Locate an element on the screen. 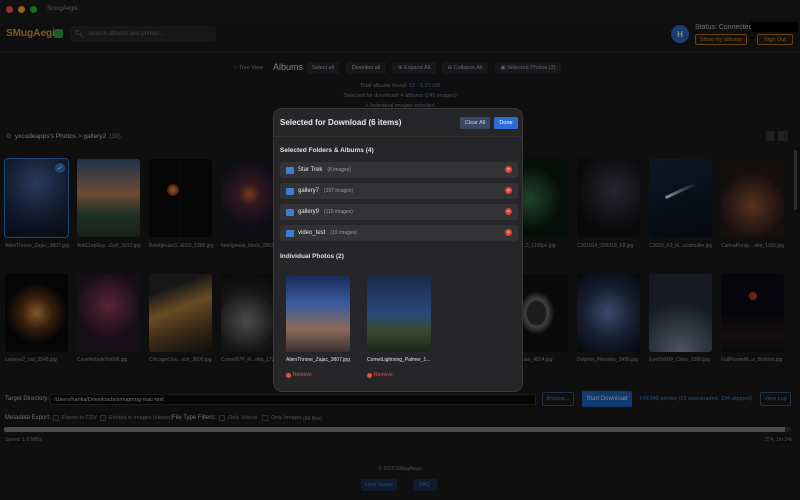  done-button: Done is located at coordinates (506, 123).